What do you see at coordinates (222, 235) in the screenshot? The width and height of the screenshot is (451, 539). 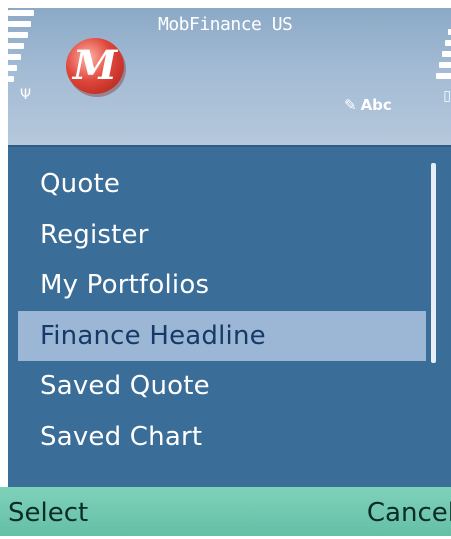 I see `menu-item-register: Register` at bounding box center [222, 235].